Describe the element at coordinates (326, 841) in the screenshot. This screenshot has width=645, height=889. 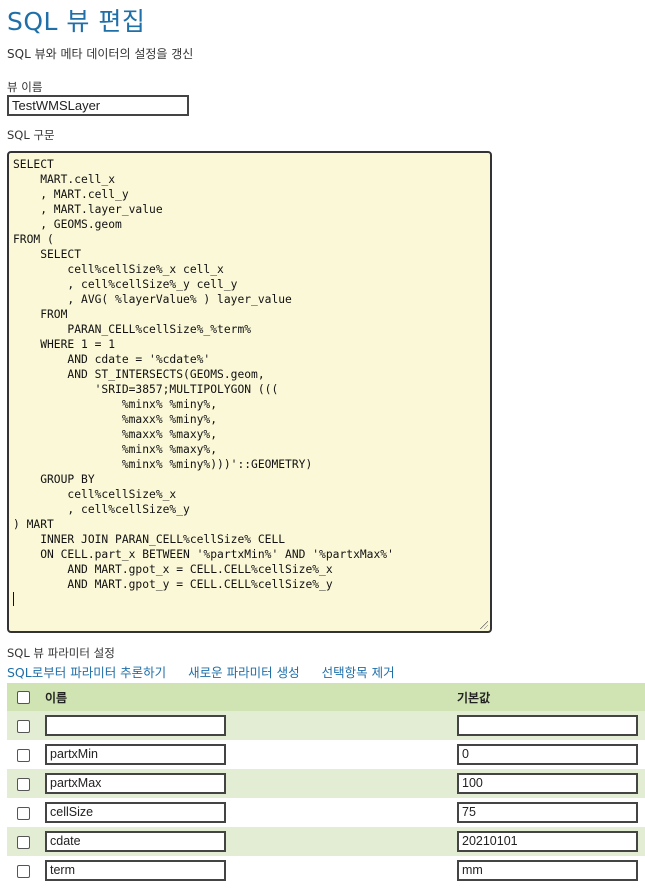
I see `table-row: cdate 20210101` at that location.